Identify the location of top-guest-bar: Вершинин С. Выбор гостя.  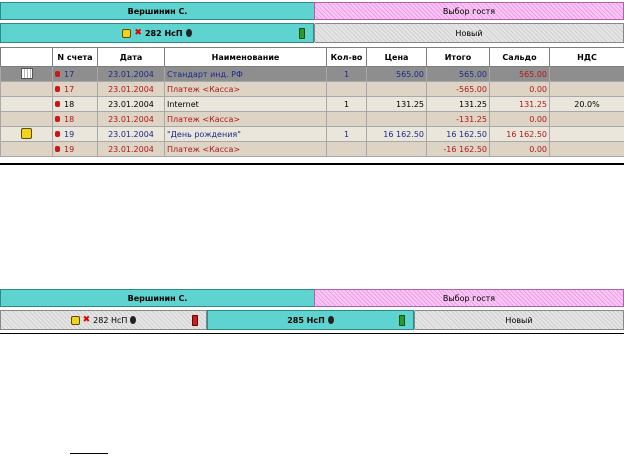
(312, 11).